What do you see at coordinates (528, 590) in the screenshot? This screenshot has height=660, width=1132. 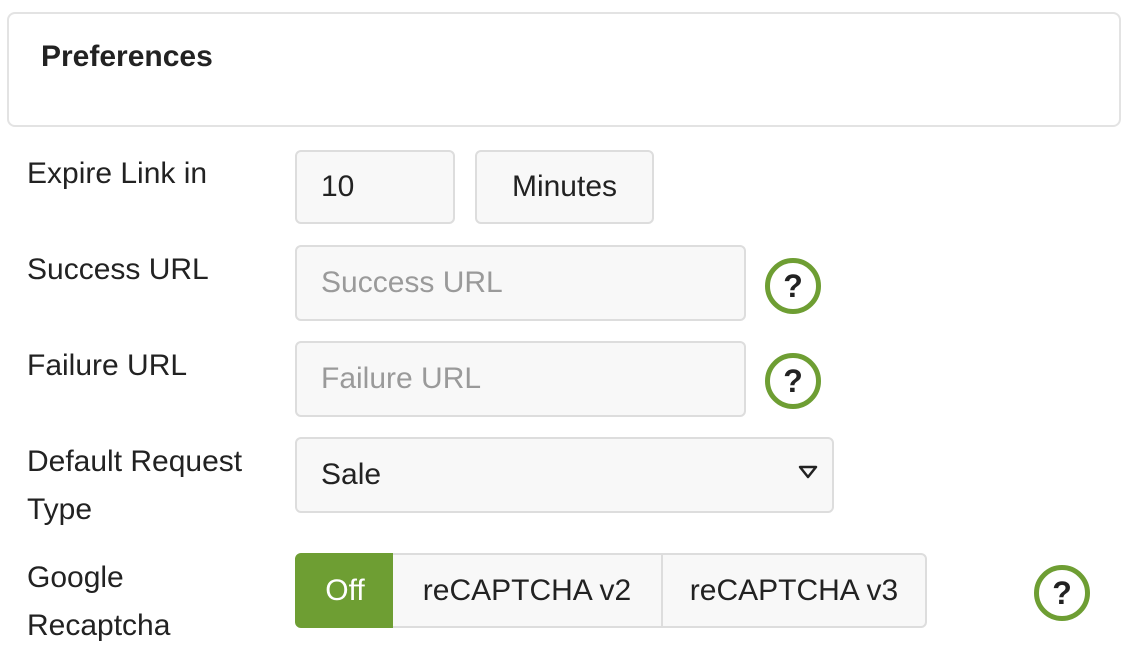 I see `recaptcha-option-v2: reCAPTCHA v2` at bounding box center [528, 590].